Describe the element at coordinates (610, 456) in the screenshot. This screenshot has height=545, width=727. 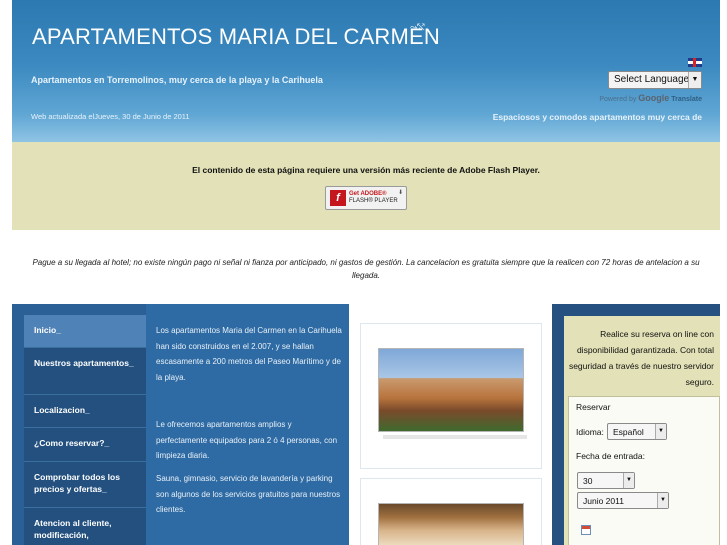
I see `fecha-entrada-label: Fecha de entrada:` at that location.